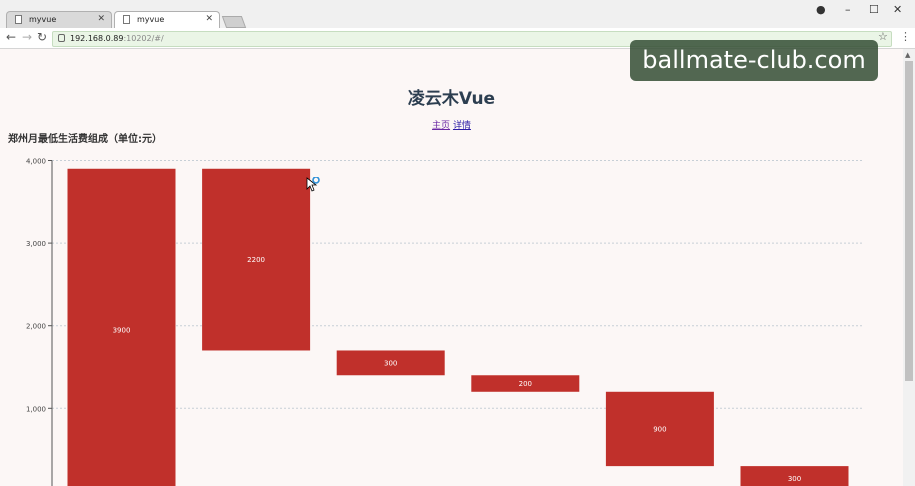 The image size is (915, 486). I want to click on profile-icon: ●, so click(821, 9).